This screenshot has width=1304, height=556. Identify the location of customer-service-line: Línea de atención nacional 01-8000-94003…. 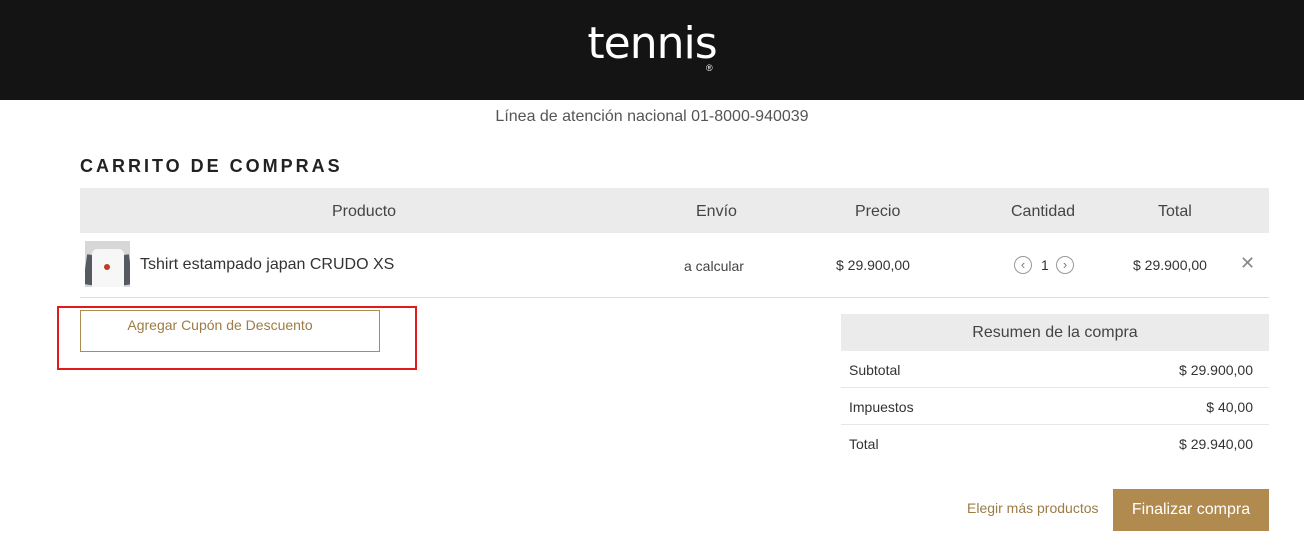
(652, 116).